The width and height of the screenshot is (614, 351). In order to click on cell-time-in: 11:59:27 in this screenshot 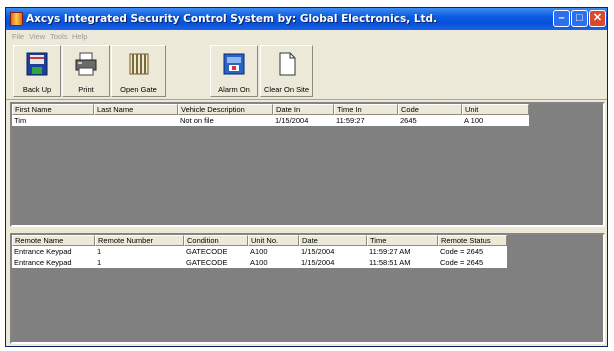, I will do `click(350, 120)`.